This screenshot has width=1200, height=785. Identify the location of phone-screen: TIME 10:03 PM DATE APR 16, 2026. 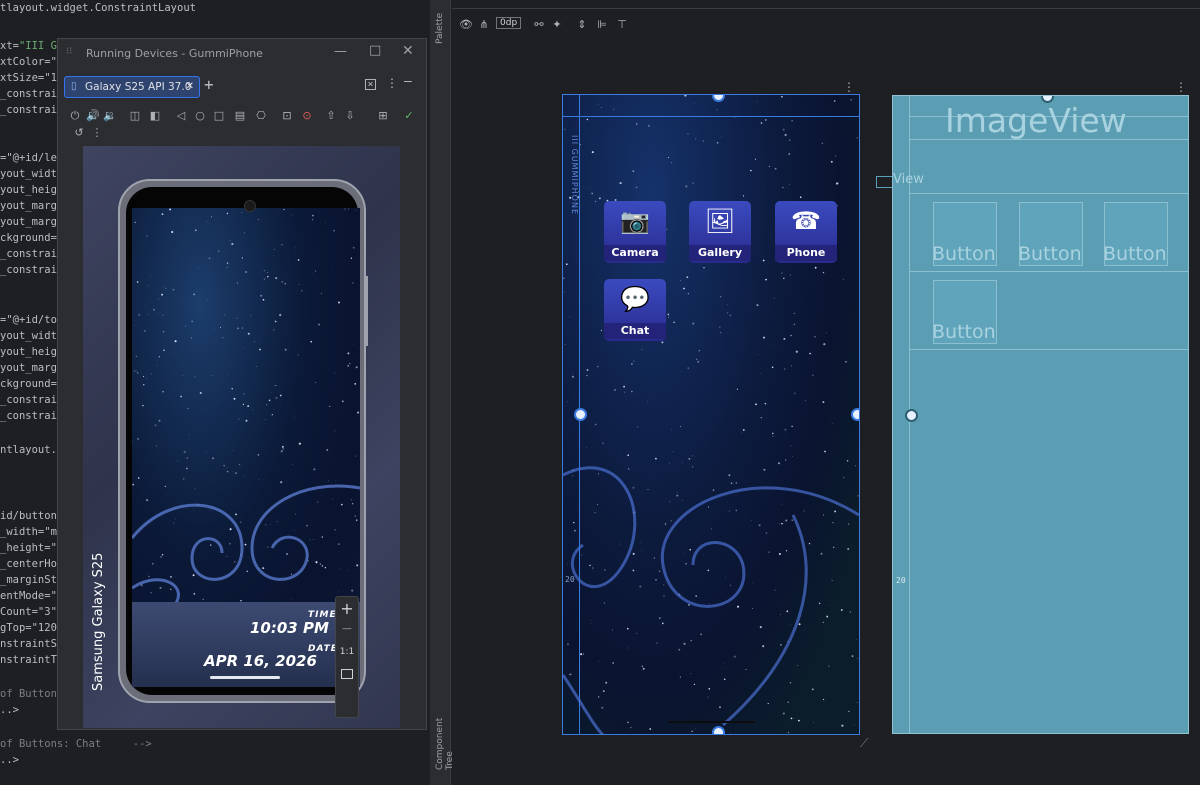
(246, 447).